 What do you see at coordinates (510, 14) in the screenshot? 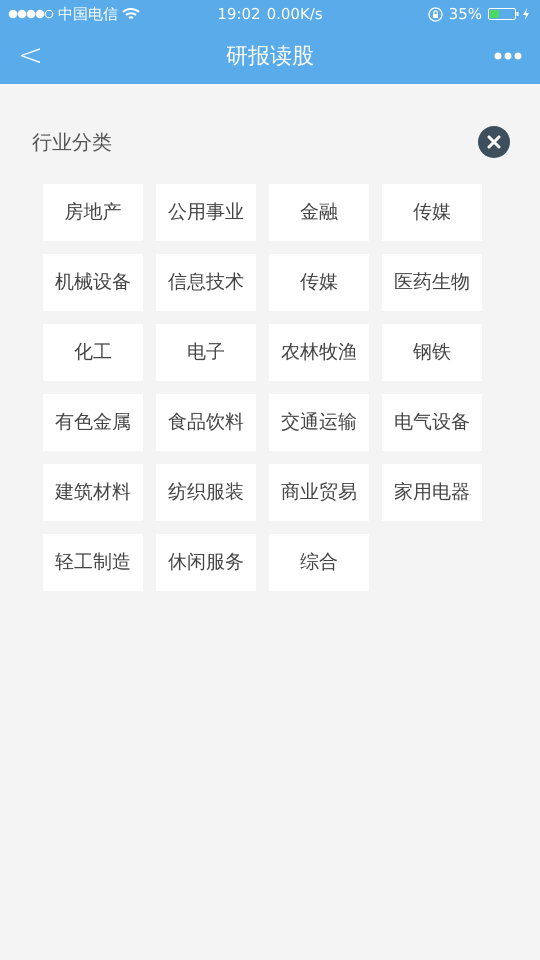
I see `battery-charging-icon` at bounding box center [510, 14].